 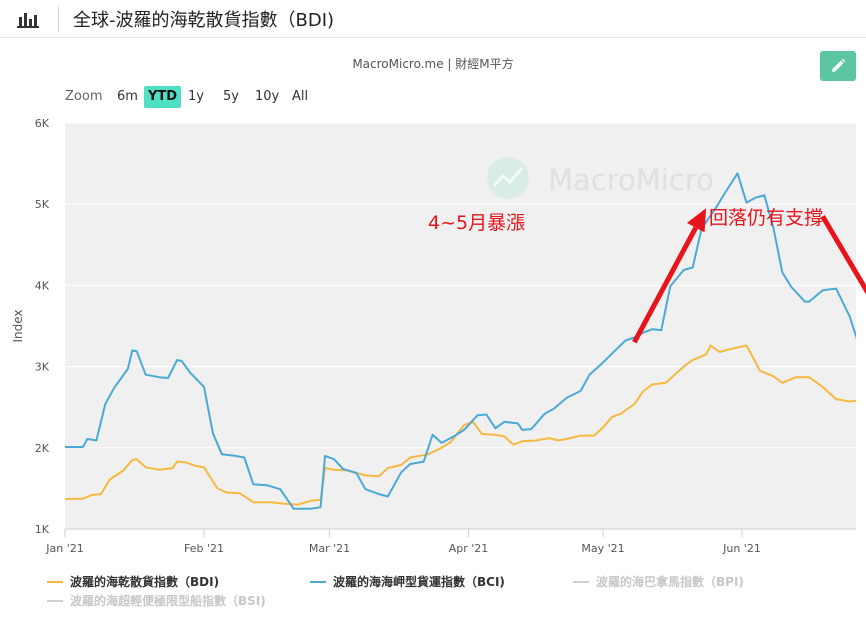 I want to click on legend-item-bsi: 波羅的海超輕便極限型船指數（BSI), so click(x=156, y=600).